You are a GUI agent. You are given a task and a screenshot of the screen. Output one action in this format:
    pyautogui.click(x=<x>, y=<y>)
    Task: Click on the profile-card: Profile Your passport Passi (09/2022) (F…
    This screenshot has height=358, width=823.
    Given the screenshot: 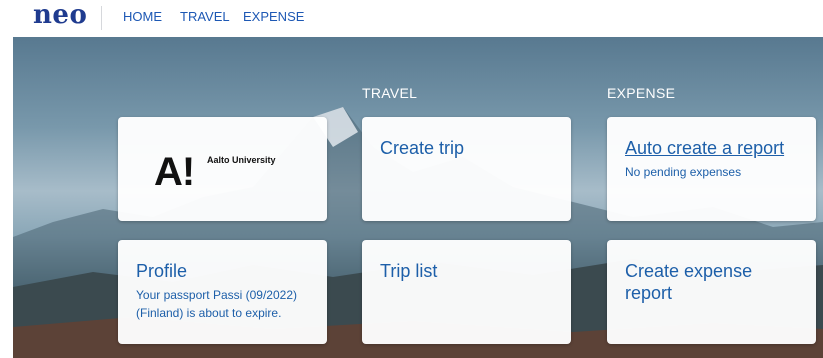 What is the action you would take?
    pyautogui.click(x=222, y=292)
    